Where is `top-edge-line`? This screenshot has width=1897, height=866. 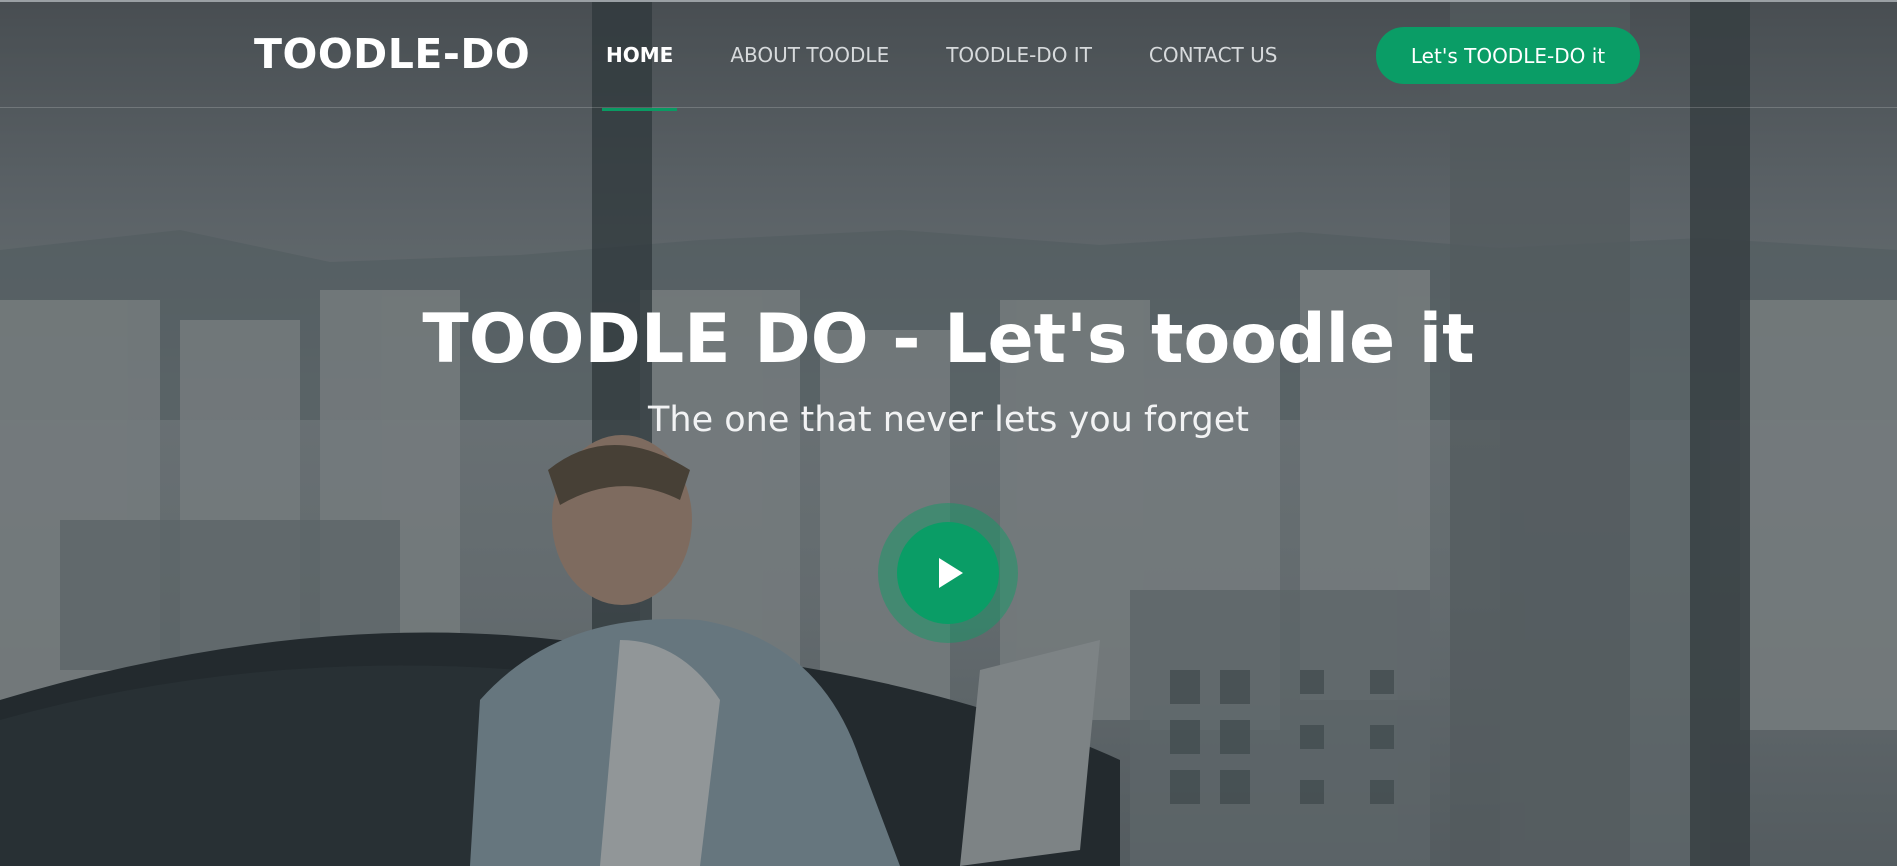
top-edge-line is located at coordinates (948, 1).